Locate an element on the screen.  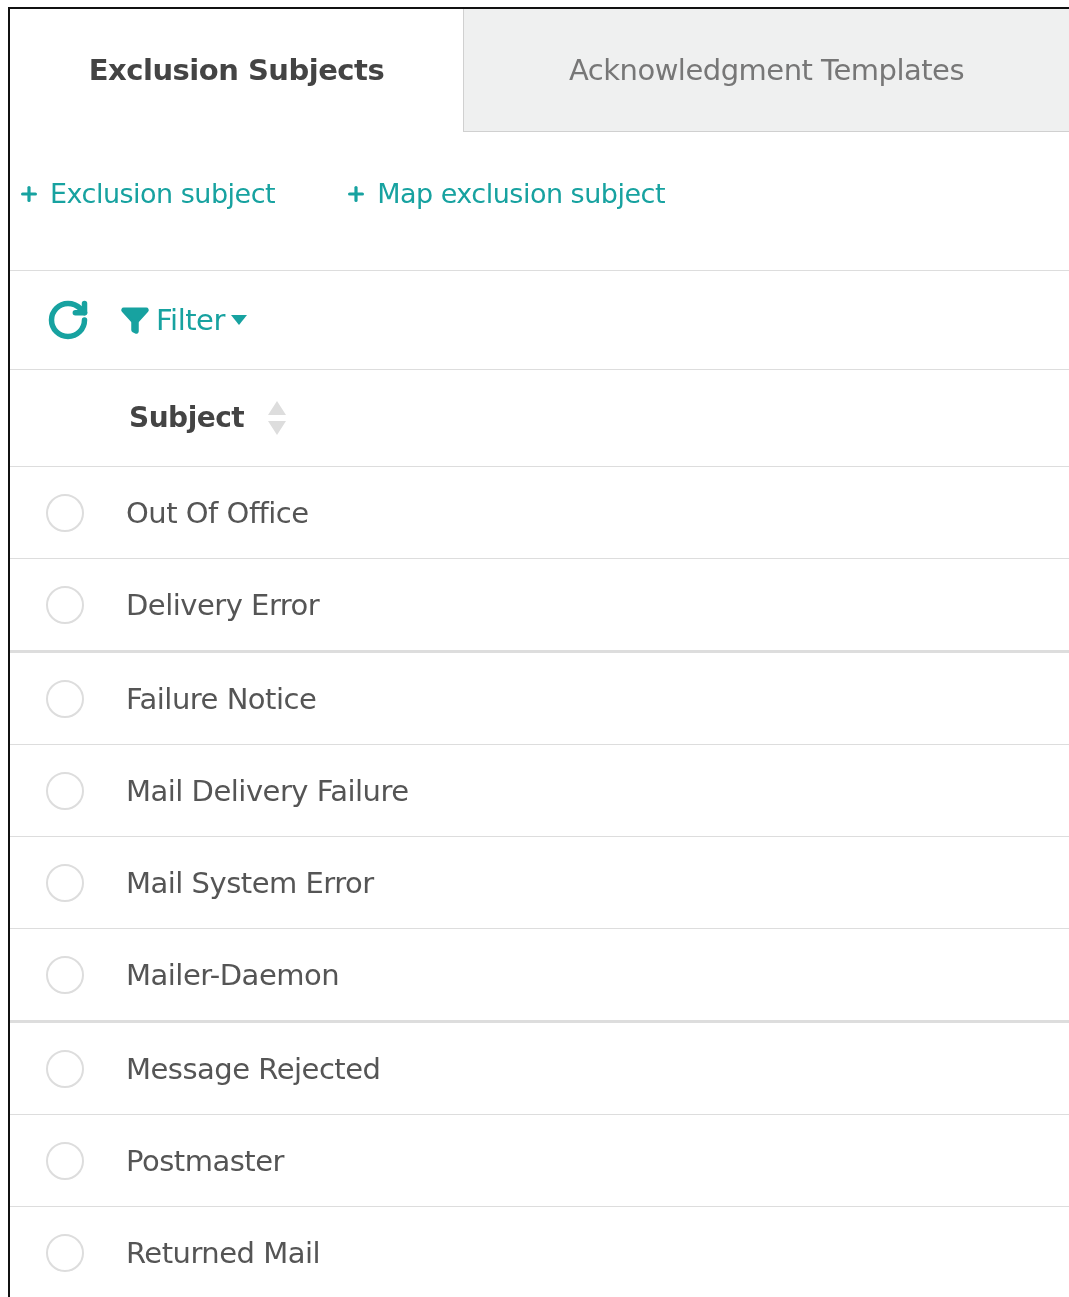
table-cell: Failure Notice is located at coordinates (221, 698).